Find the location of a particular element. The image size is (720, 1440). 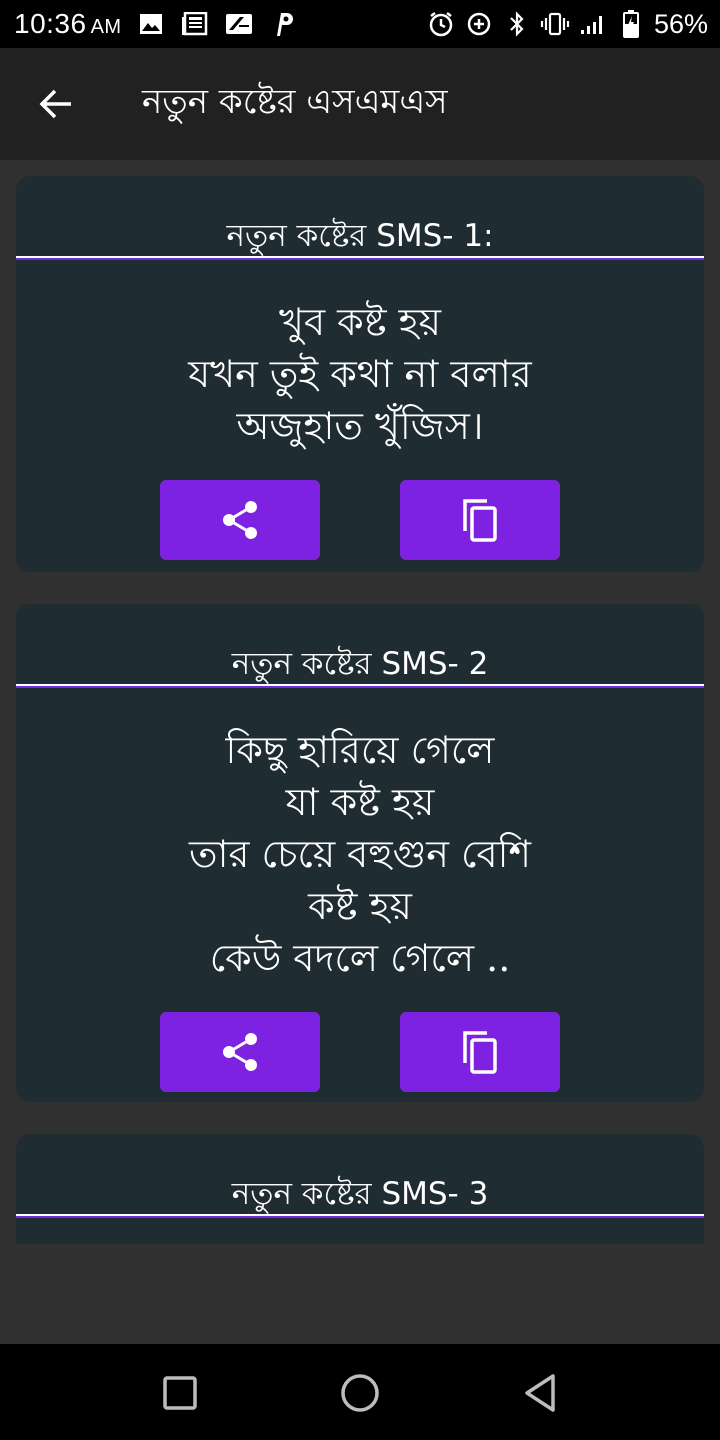

recents-button is located at coordinates (180, 1393).